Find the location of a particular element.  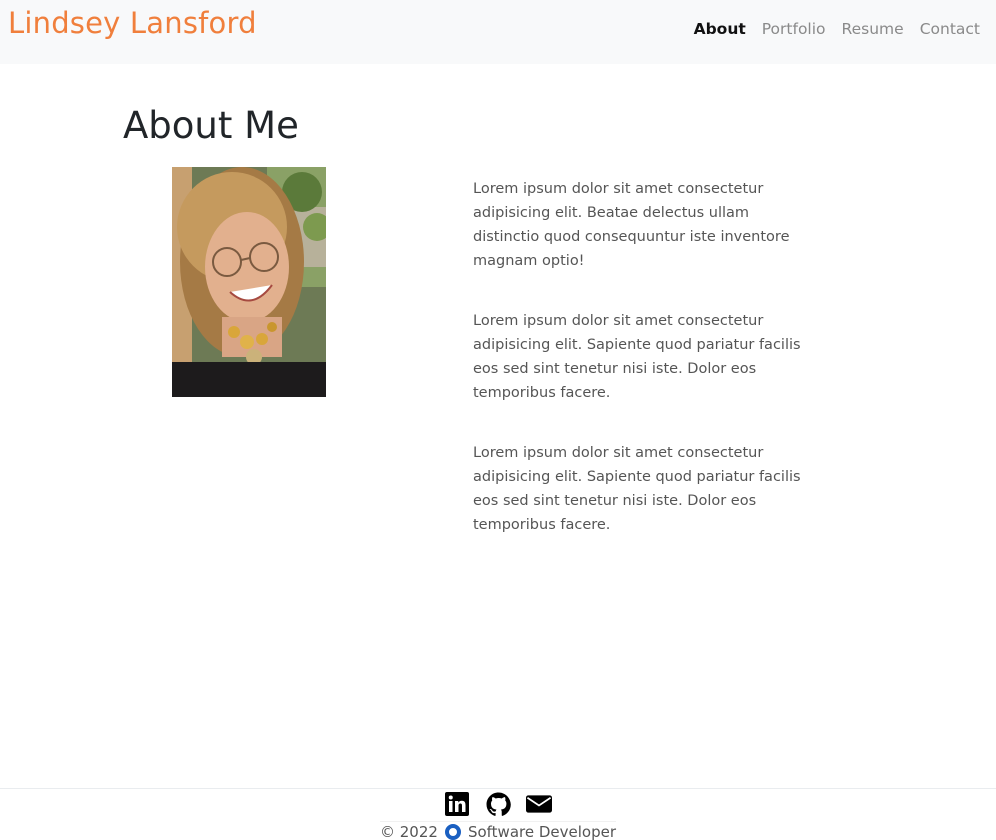

nav-link-portfolio: Portfolio is located at coordinates (794, 29).